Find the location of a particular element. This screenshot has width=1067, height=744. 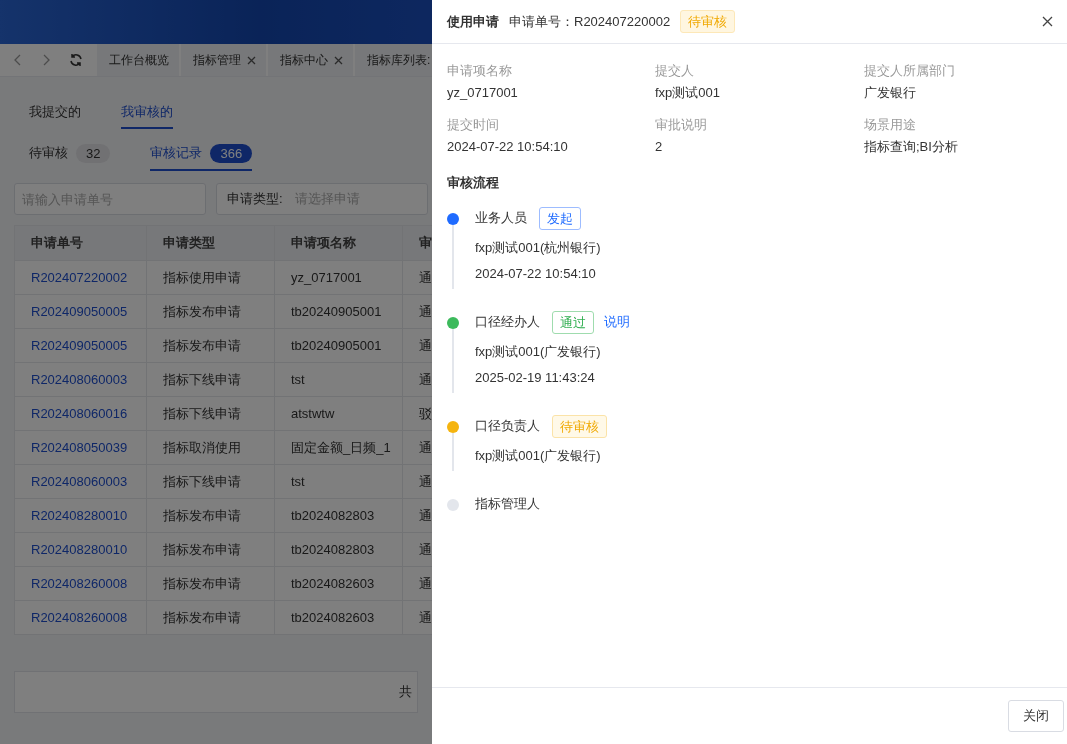

note-link: 说明 is located at coordinates (617, 322).